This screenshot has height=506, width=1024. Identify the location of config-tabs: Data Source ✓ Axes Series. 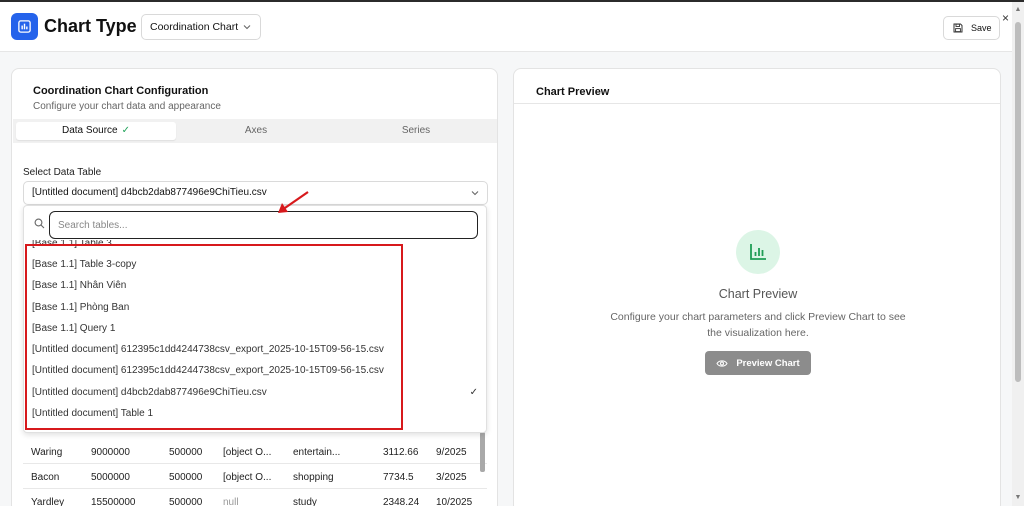
(255, 131).